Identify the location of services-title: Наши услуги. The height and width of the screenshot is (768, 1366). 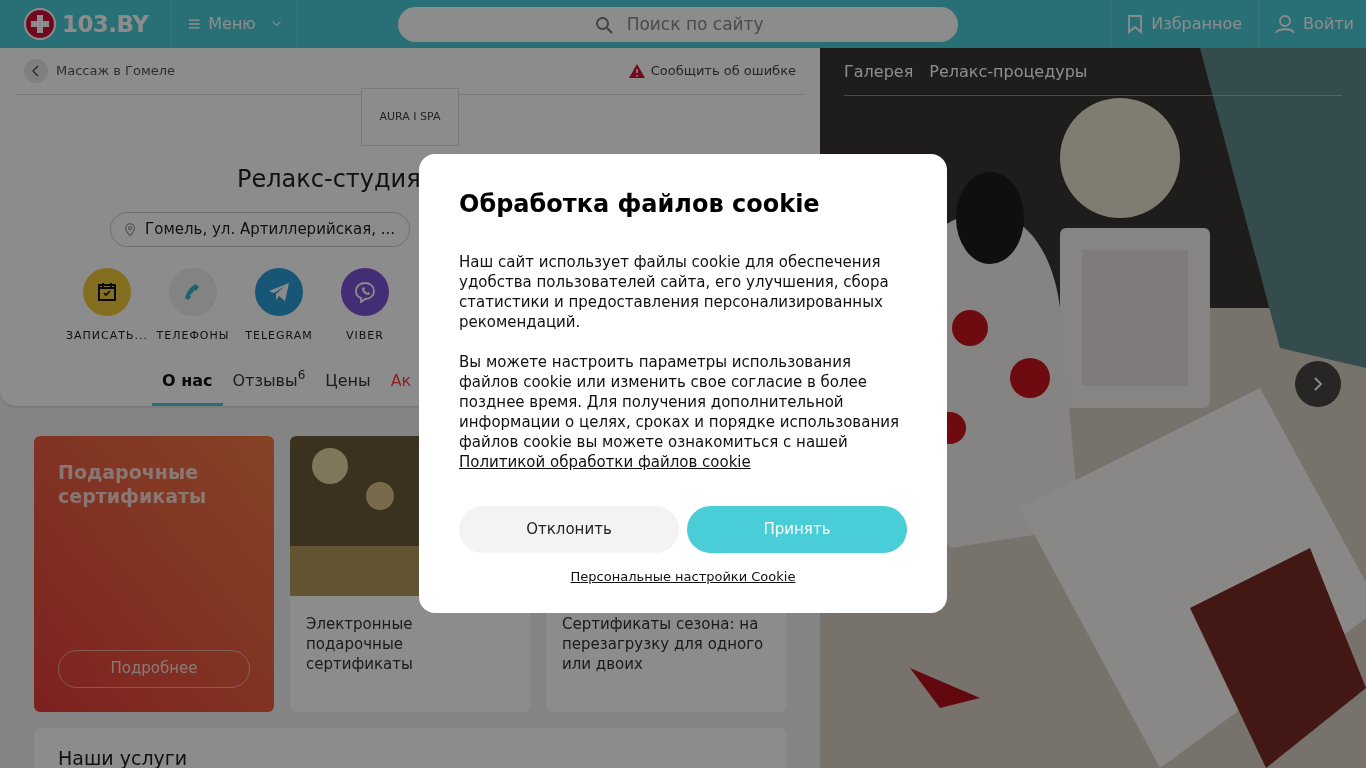
(123, 757).